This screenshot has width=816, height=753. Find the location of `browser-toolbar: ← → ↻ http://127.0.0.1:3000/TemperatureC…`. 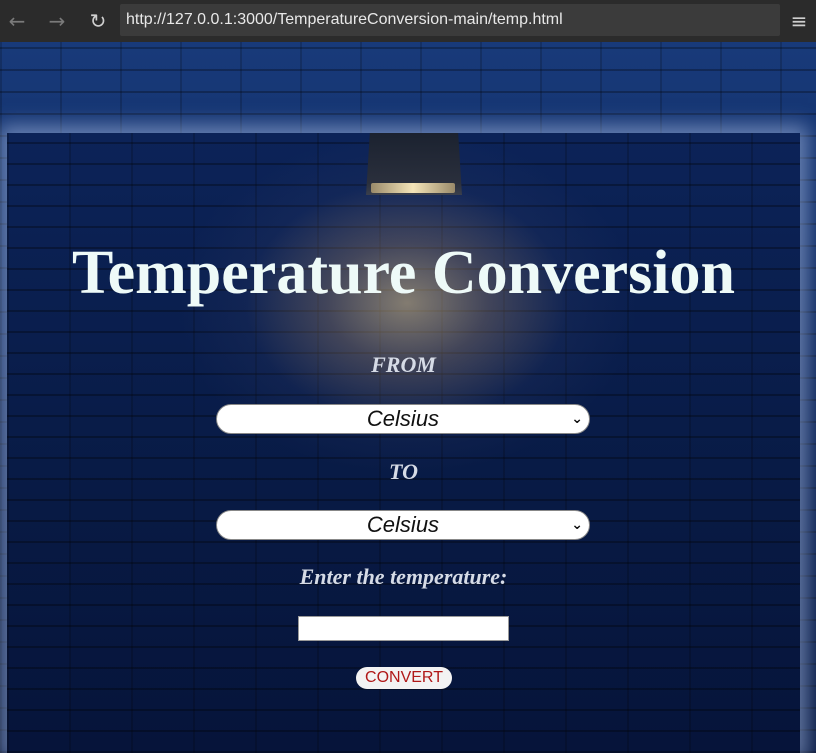

browser-toolbar: ← → ↻ http://127.0.0.1:3000/TemperatureC… is located at coordinates (408, 21).